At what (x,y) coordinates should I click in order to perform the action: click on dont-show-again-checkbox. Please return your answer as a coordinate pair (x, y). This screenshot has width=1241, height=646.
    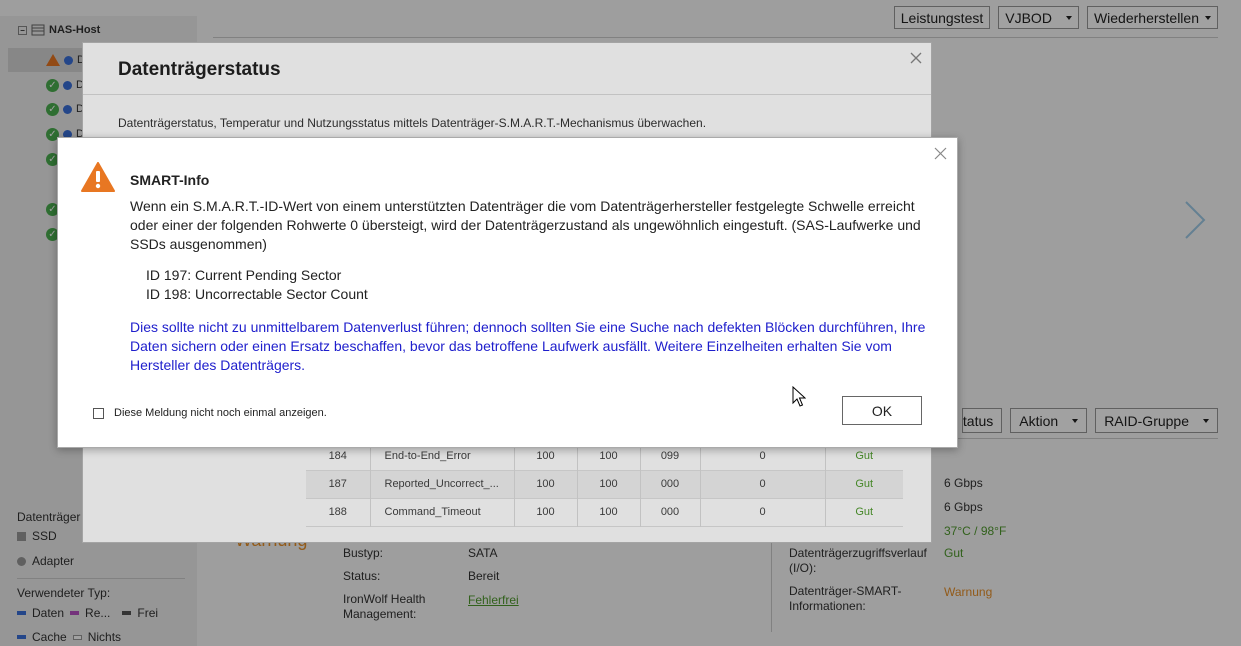
    Looking at the image, I should click on (98, 413).